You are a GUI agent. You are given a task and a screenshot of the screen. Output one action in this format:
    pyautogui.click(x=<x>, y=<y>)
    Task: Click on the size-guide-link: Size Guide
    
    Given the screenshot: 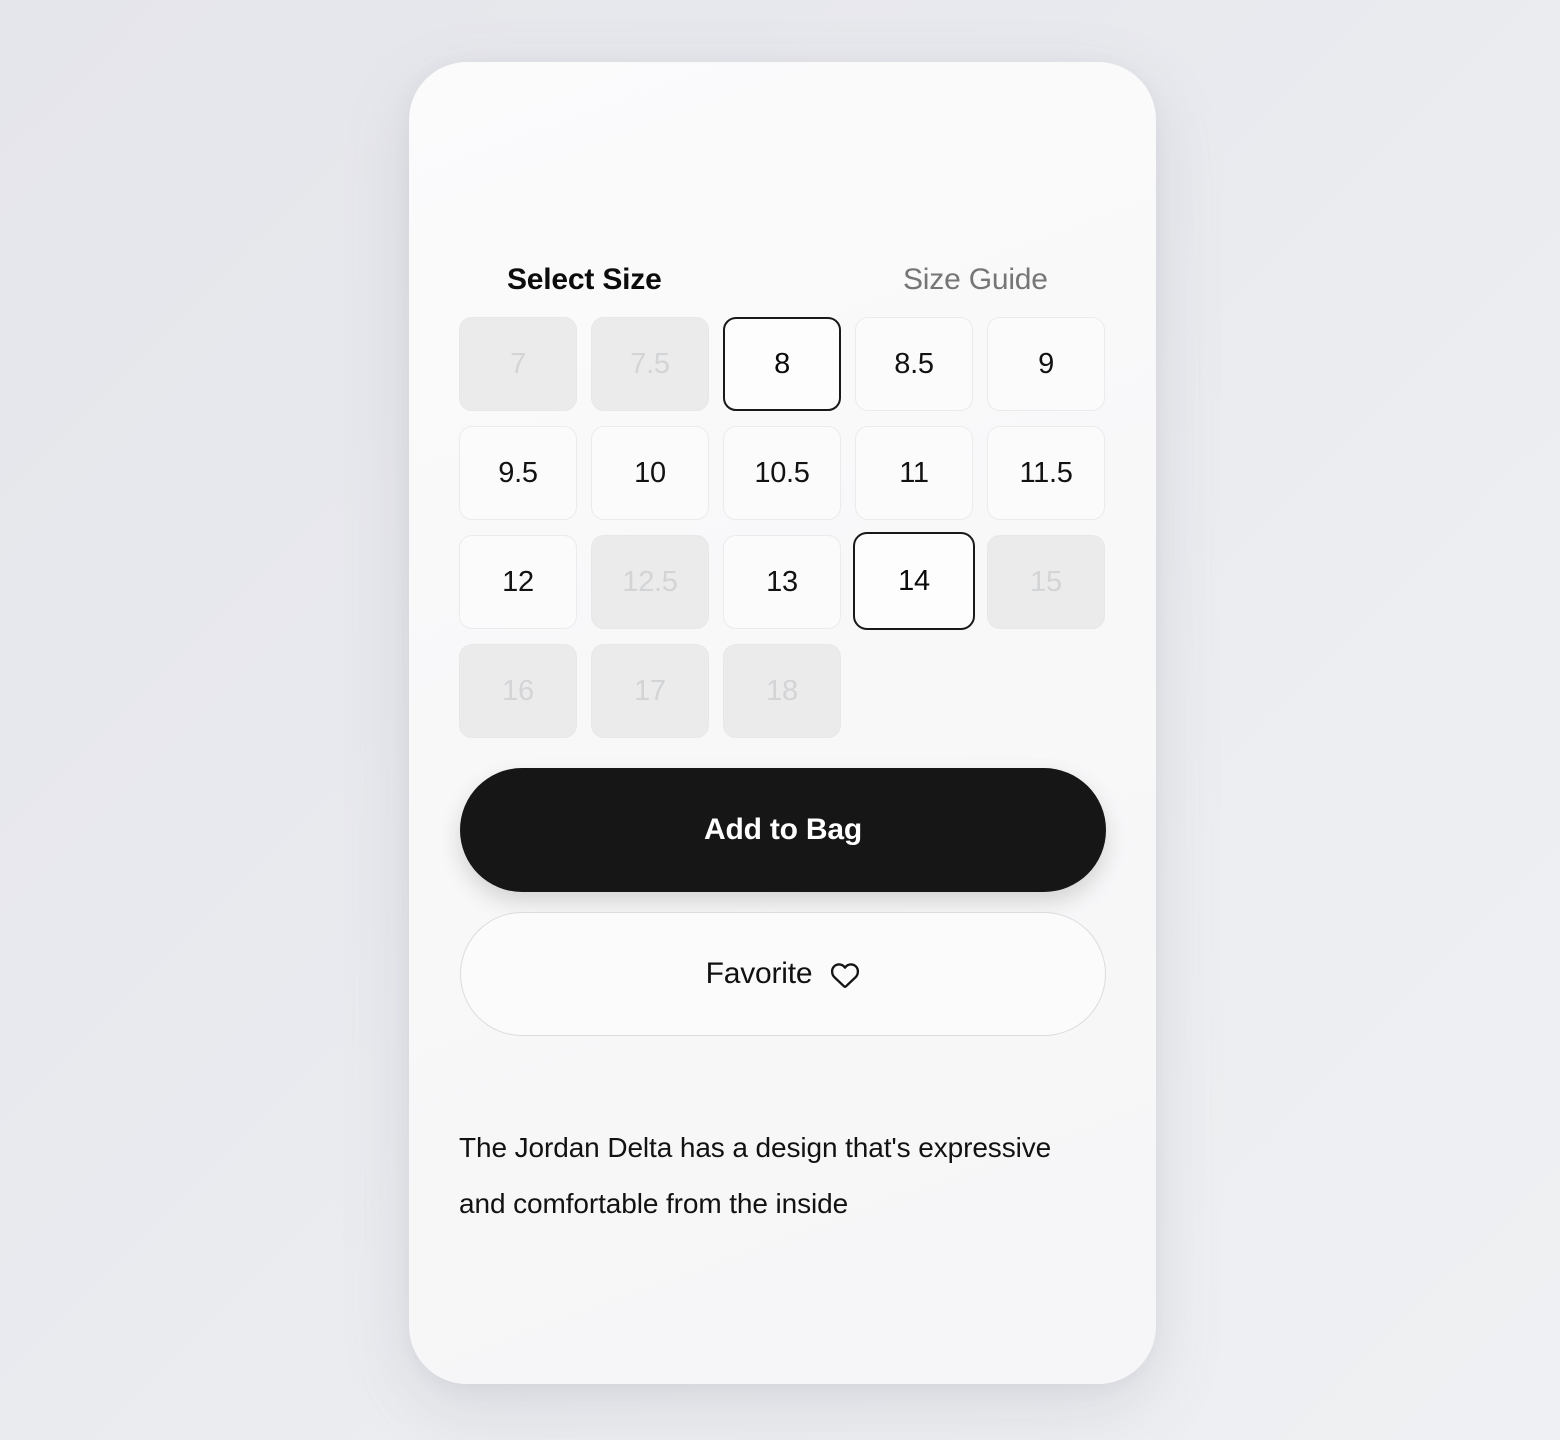 What is the action you would take?
    pyautogui.click(x=975, y=280)
    